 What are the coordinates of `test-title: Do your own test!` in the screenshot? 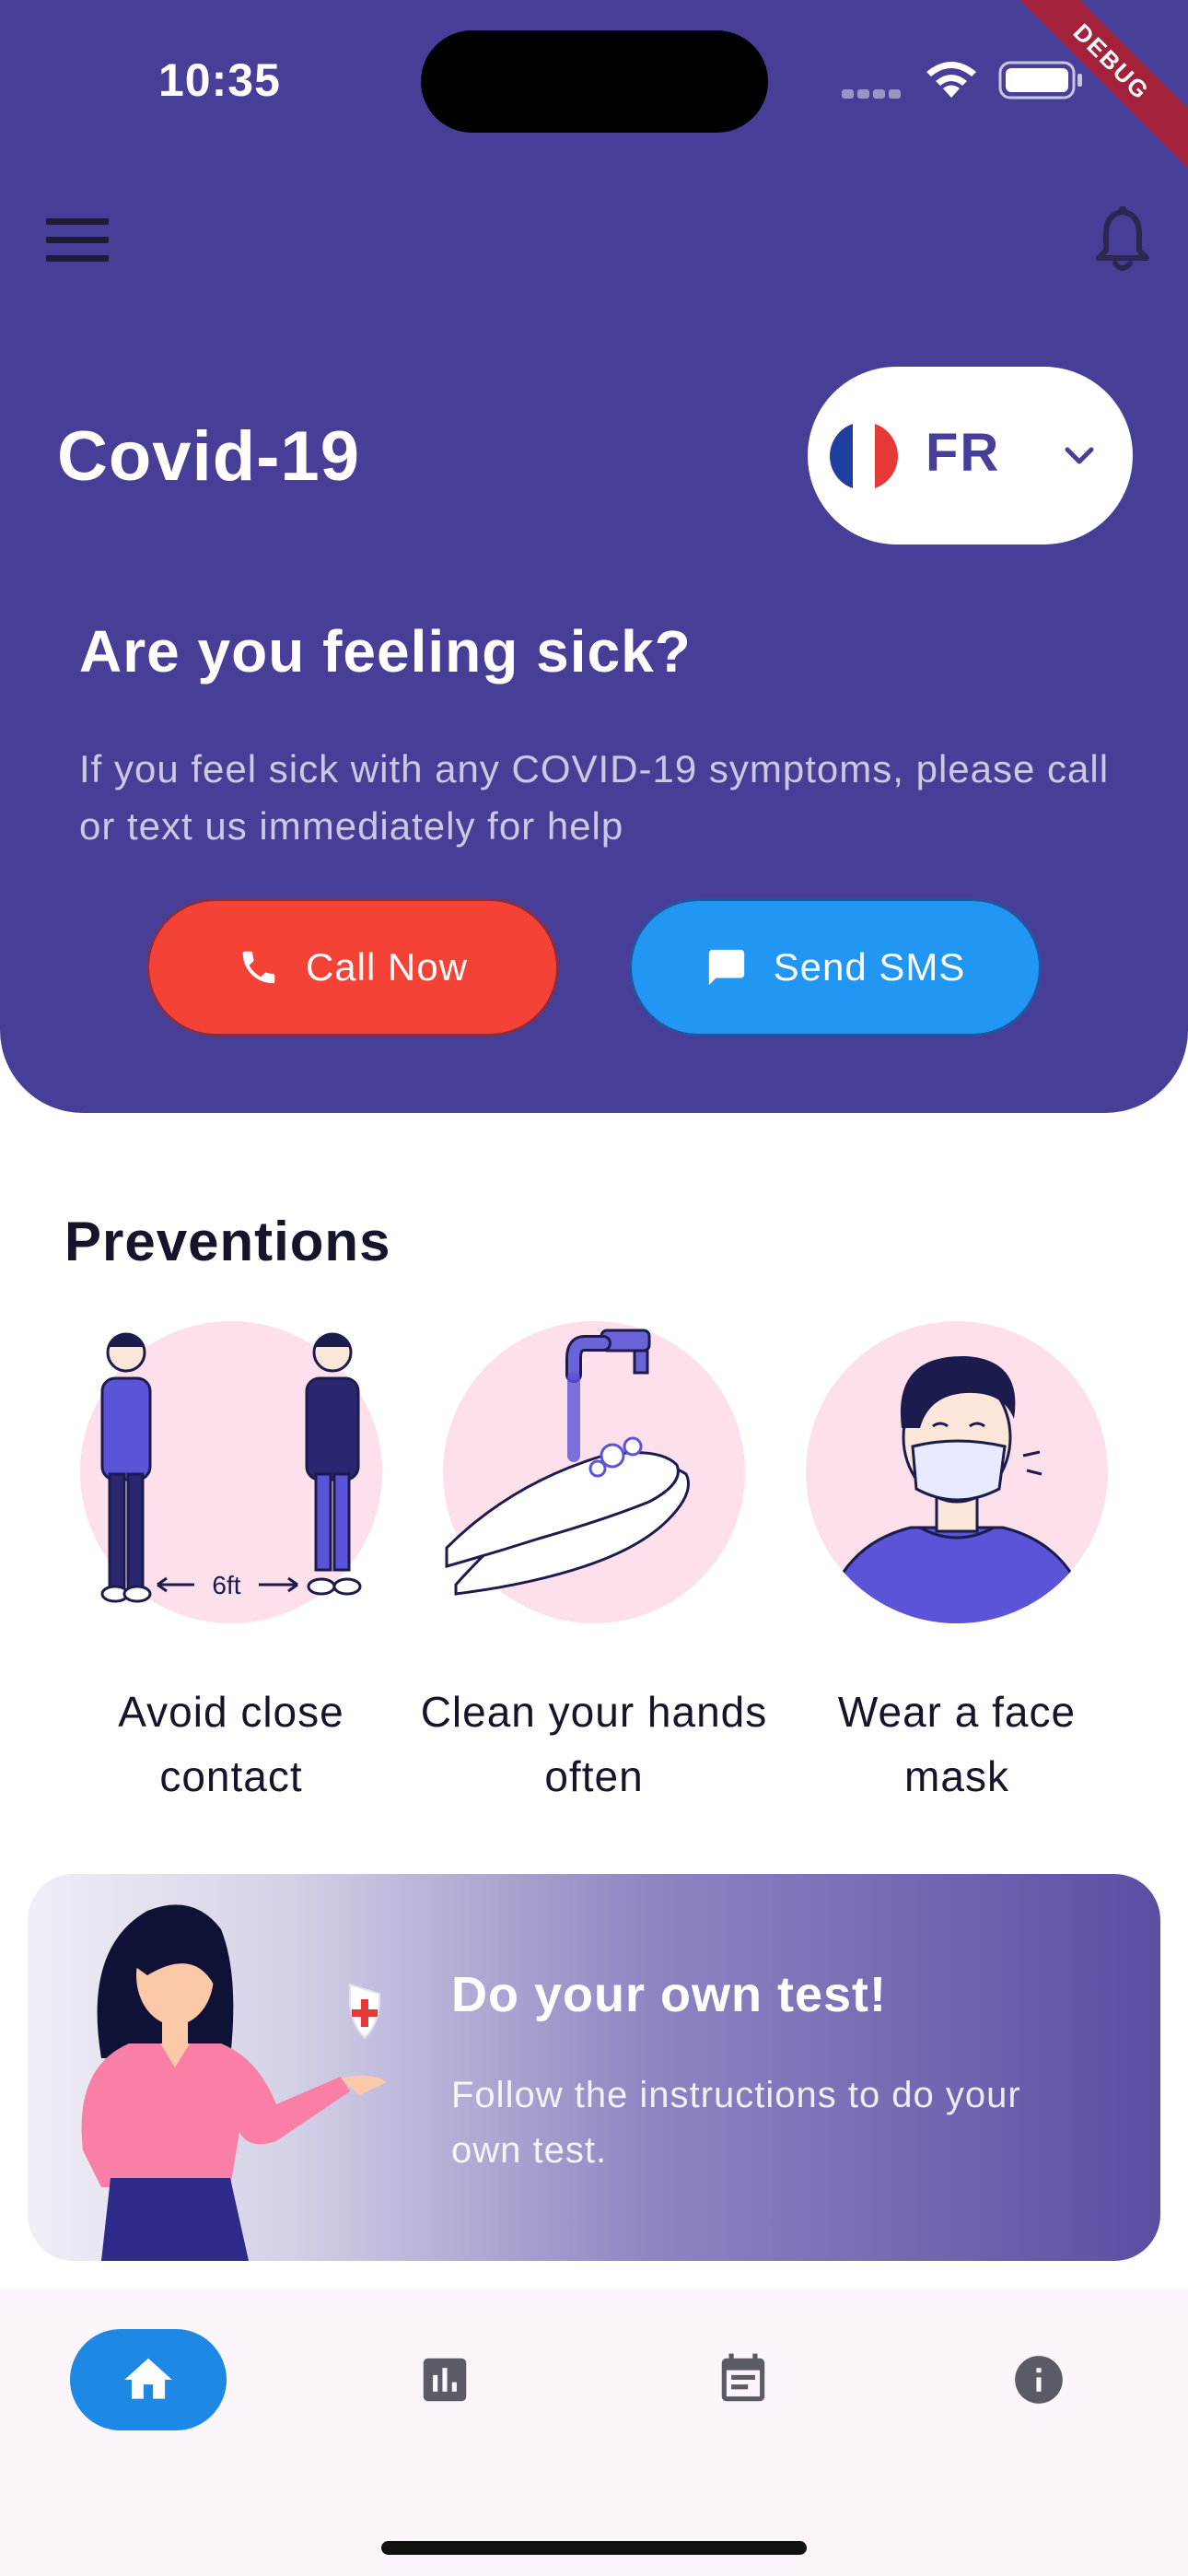 It's located at (669, 1994).